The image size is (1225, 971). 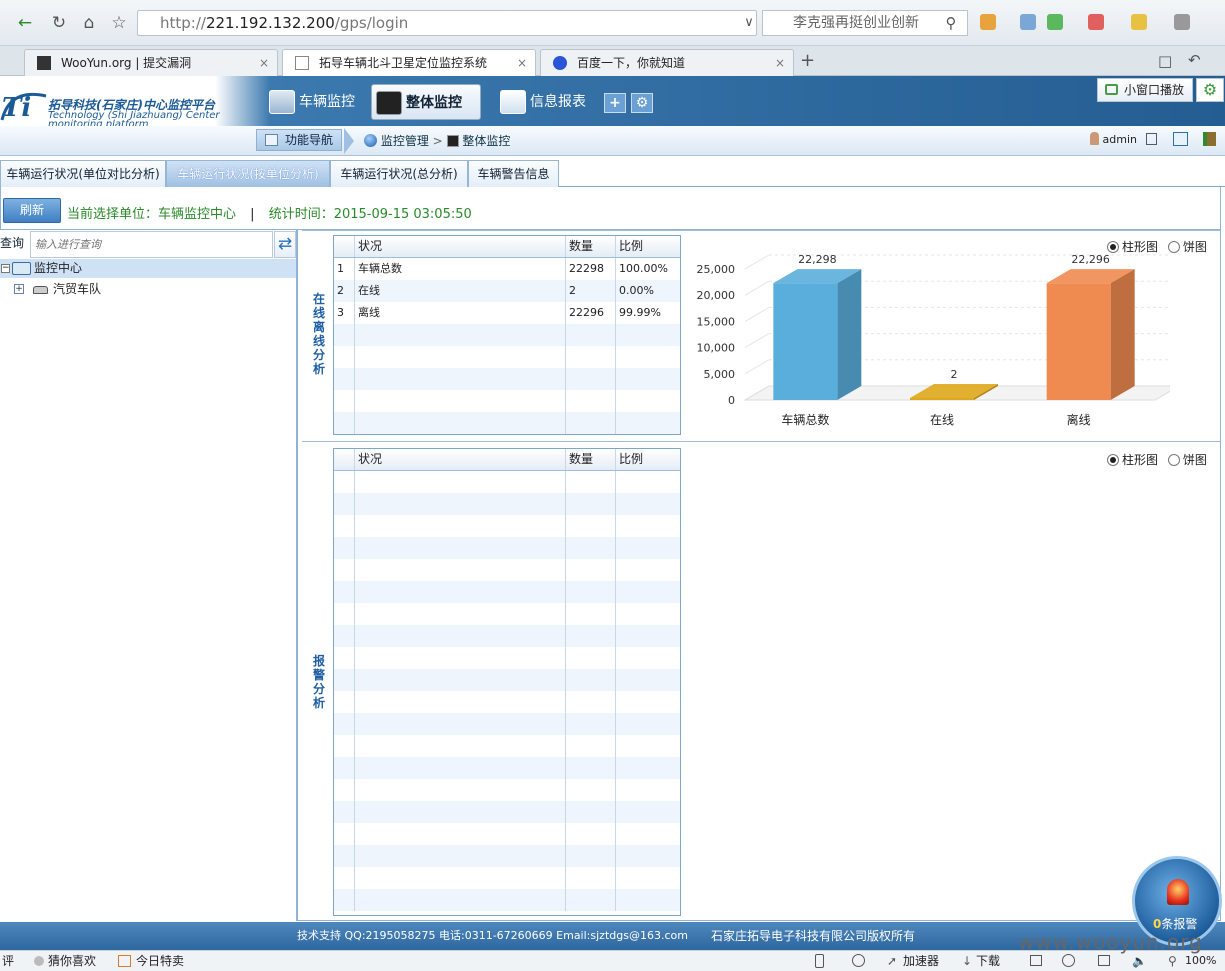 What do you see at coordinates (507, 269) in the screenshot?
I see `table-row: 1 车辆总数 22298 100.00%` at bounding box center [507, 269].